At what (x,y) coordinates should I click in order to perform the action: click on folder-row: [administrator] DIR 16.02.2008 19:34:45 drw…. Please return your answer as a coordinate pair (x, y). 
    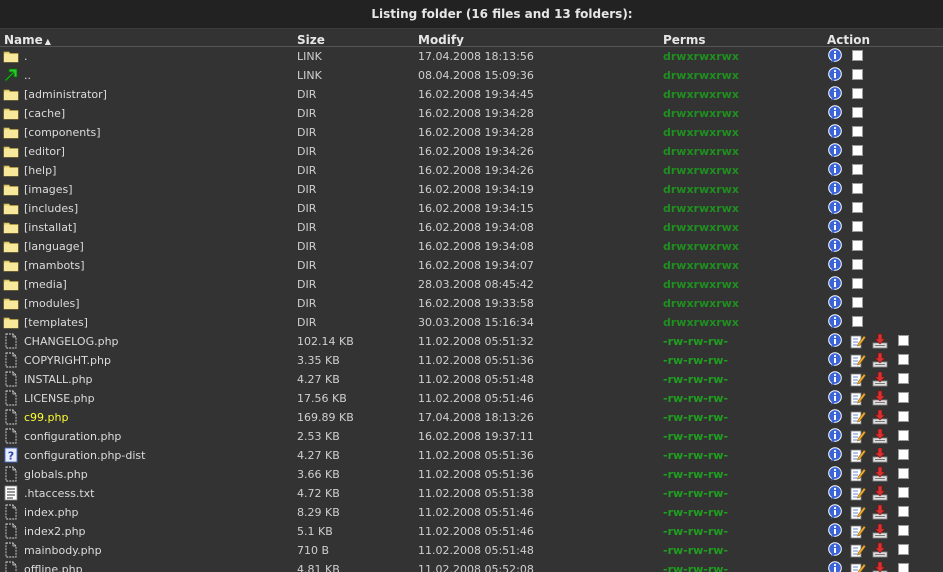
    Looking at the image, I should click on (471, 94).